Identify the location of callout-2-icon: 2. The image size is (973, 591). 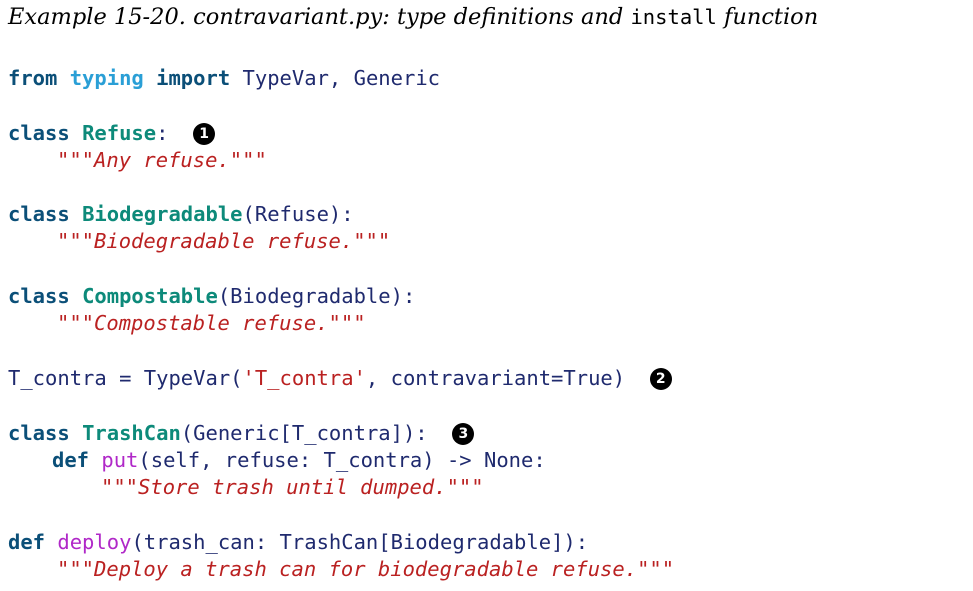
(660, 379).